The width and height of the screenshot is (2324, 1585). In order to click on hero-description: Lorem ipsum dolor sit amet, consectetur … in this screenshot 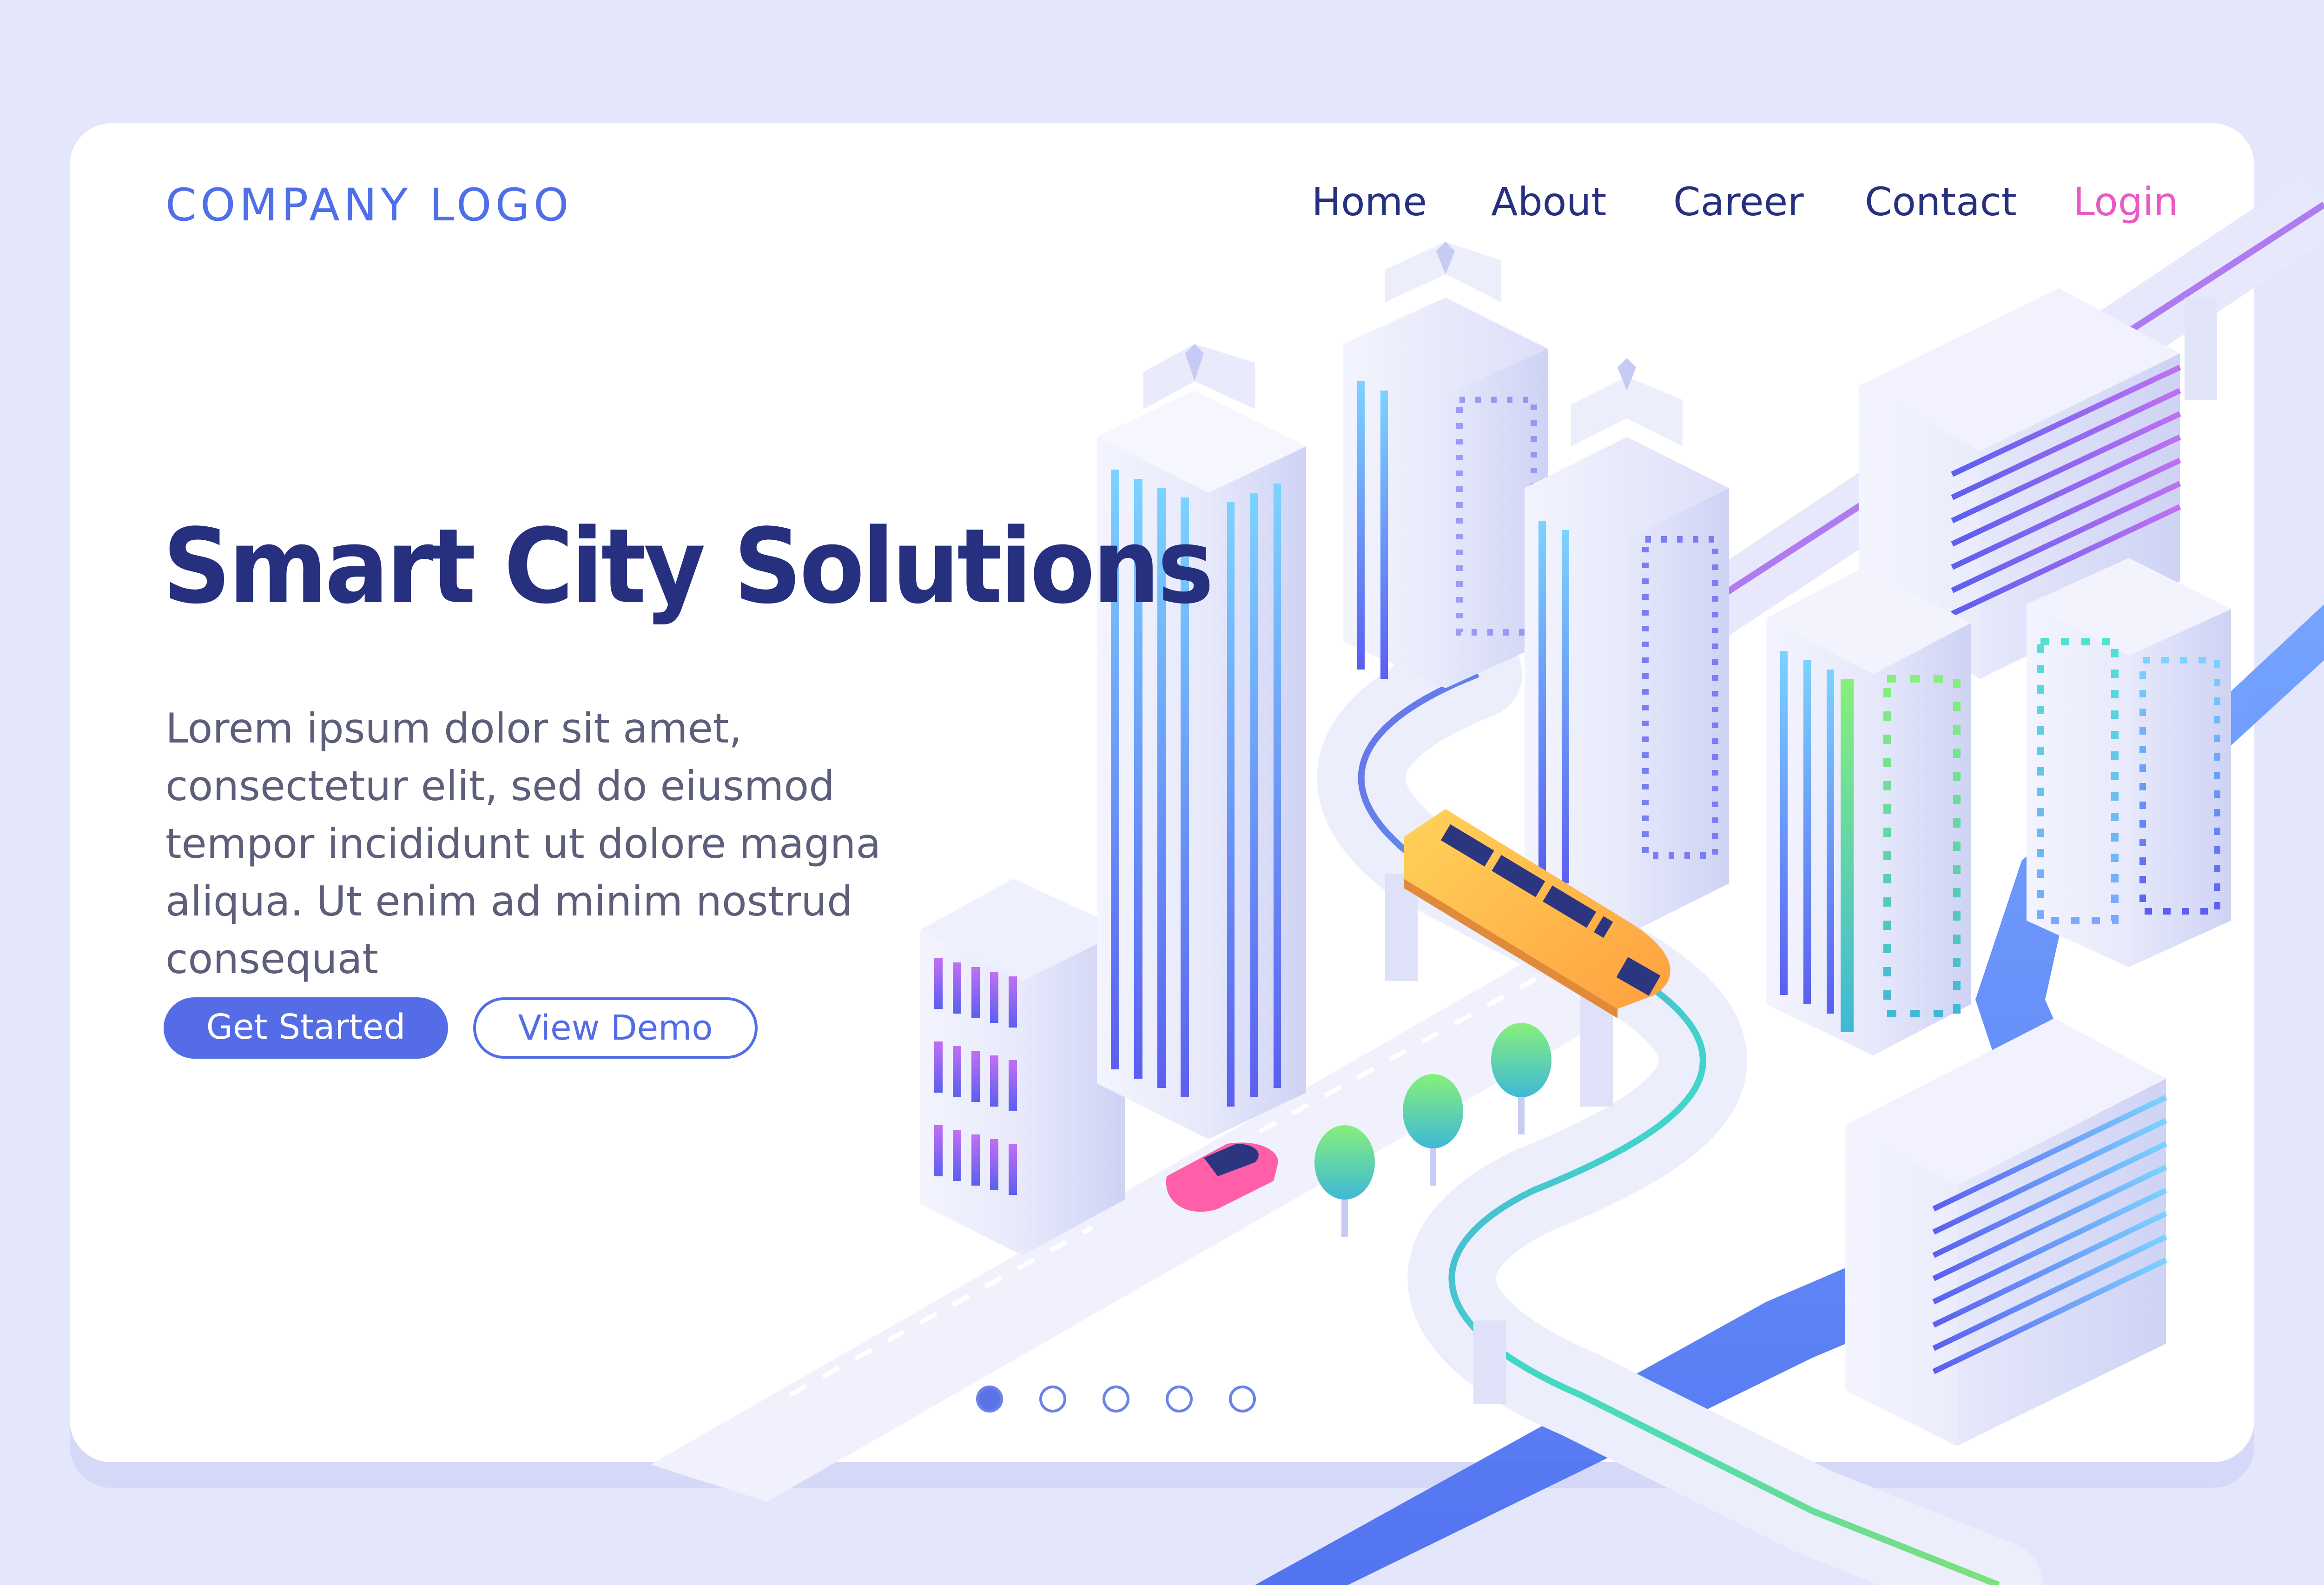, I will do `click(523, 844)`.